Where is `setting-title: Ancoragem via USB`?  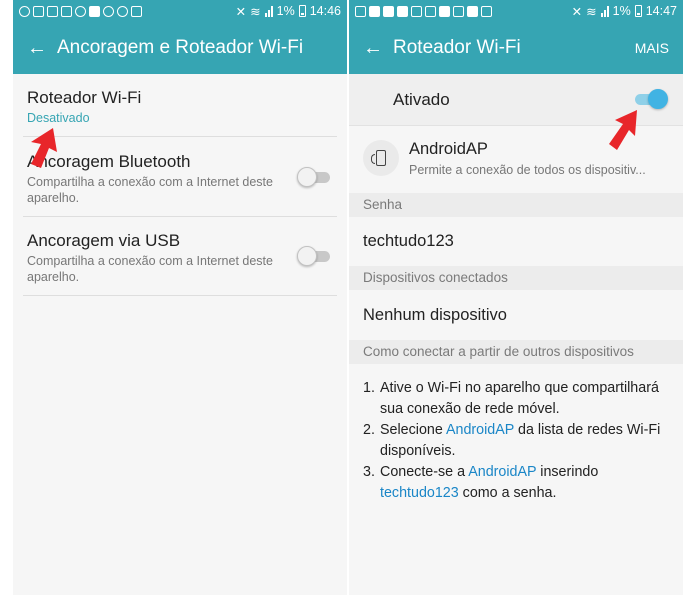
setting-title: Ancoragem via USB is located at coordinates (104, 240).